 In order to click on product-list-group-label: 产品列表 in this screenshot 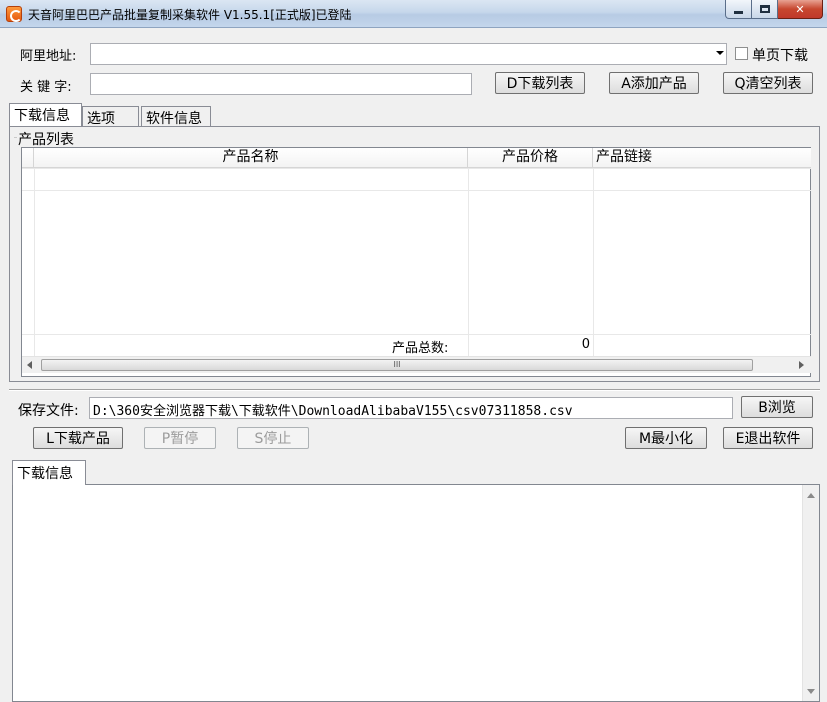, I will do `click(46, 140)`.